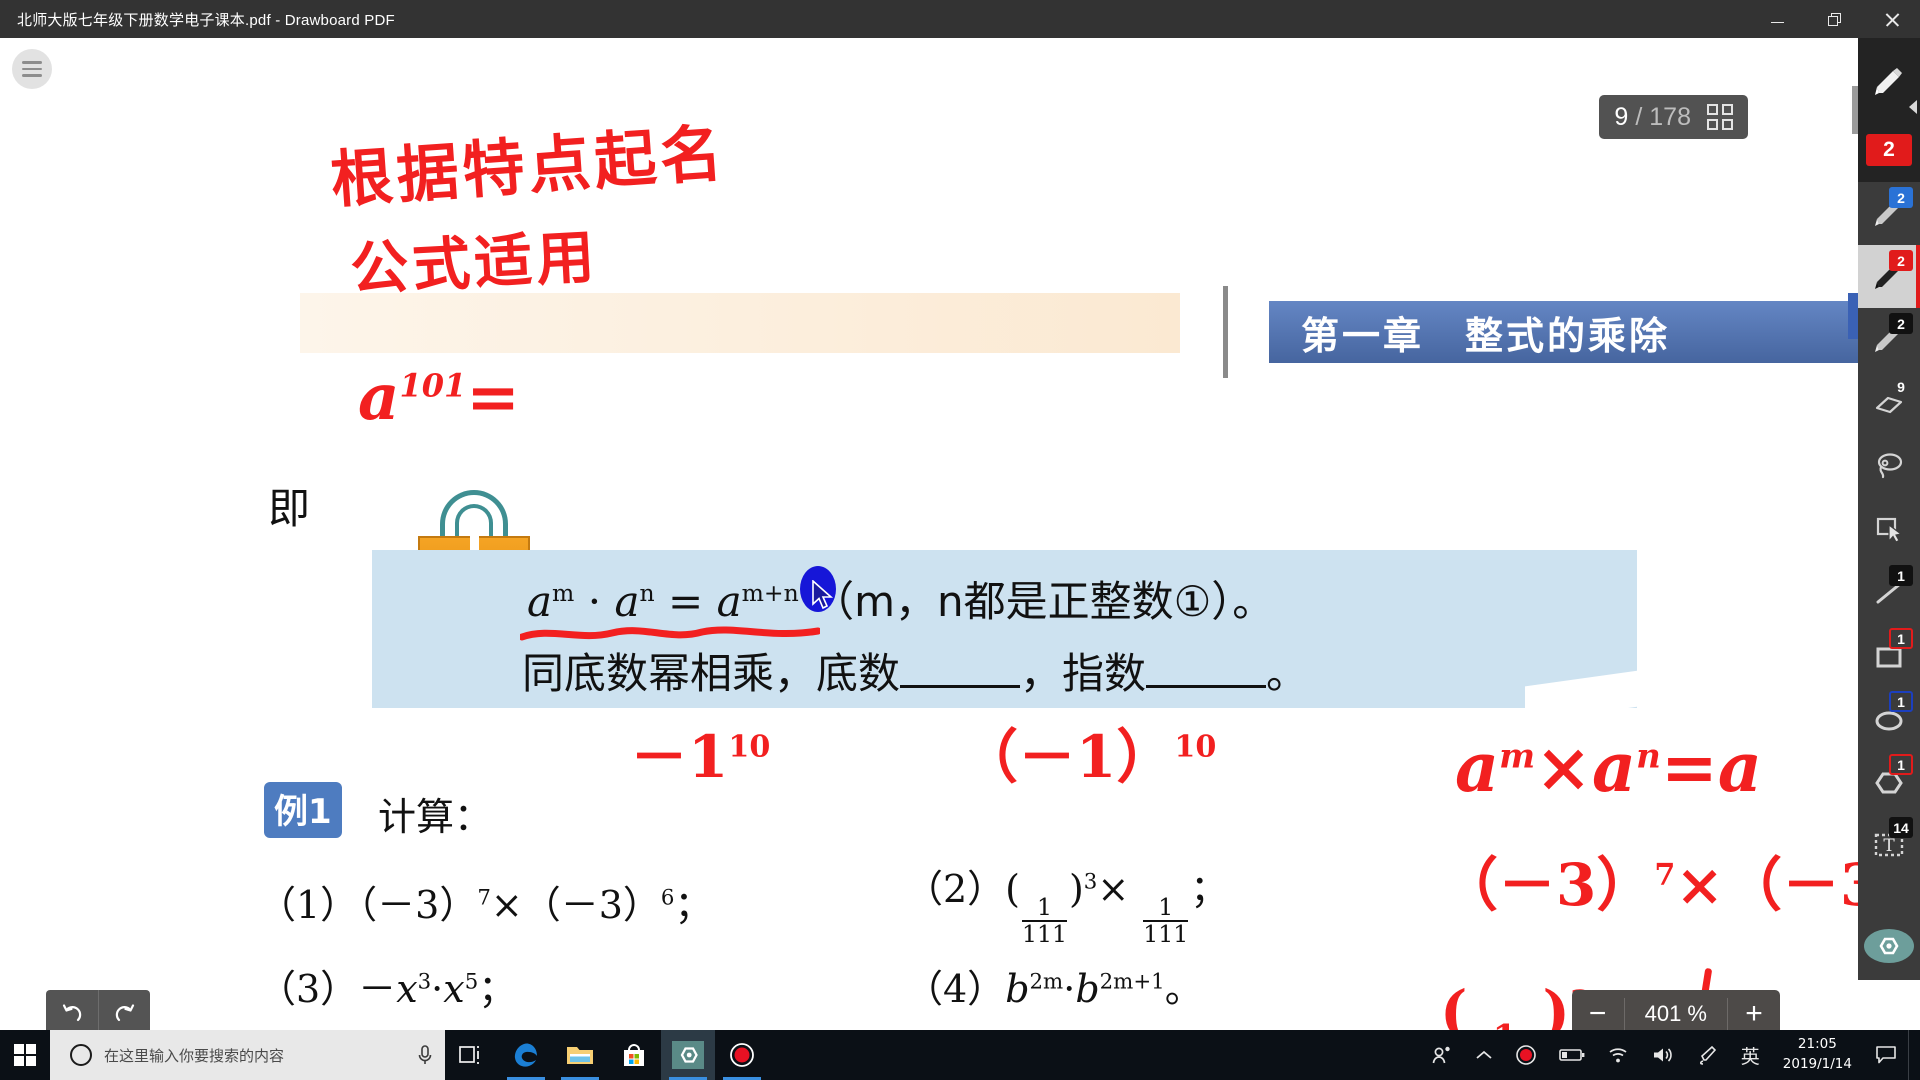  I want to click on ime-indicator: 英, so click(1750, 1055).